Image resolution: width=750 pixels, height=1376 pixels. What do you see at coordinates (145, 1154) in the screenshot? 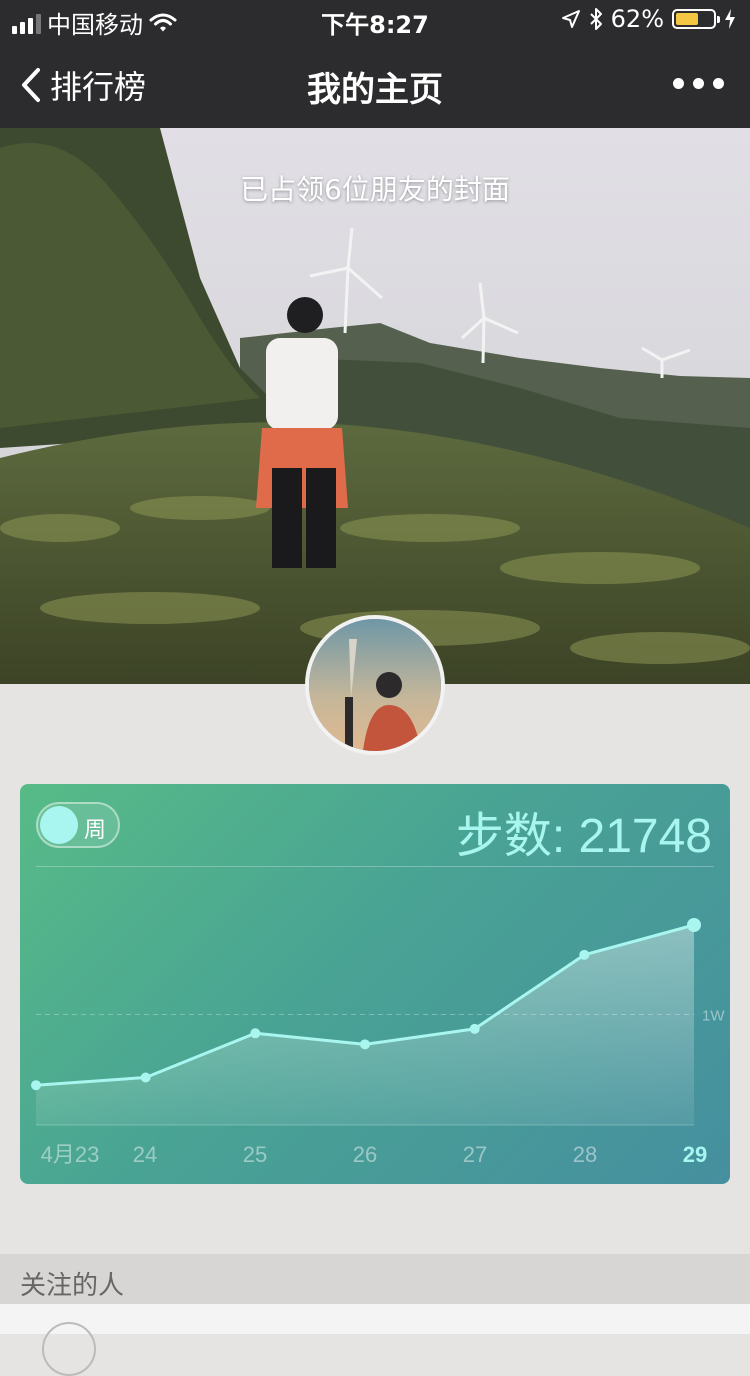
I see `x-tick-label: 24` at bounding box center [145, 1154].